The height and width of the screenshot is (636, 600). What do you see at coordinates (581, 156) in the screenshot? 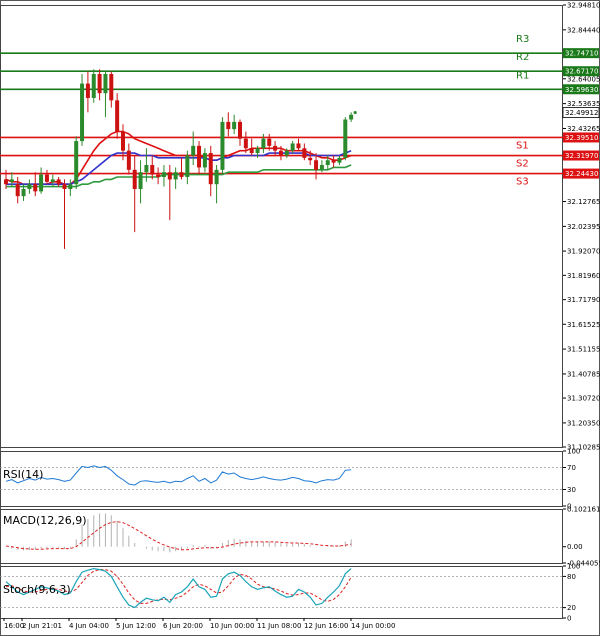
I see `level-price-tag-label: 32.31970` at bounding box center [581, 156].